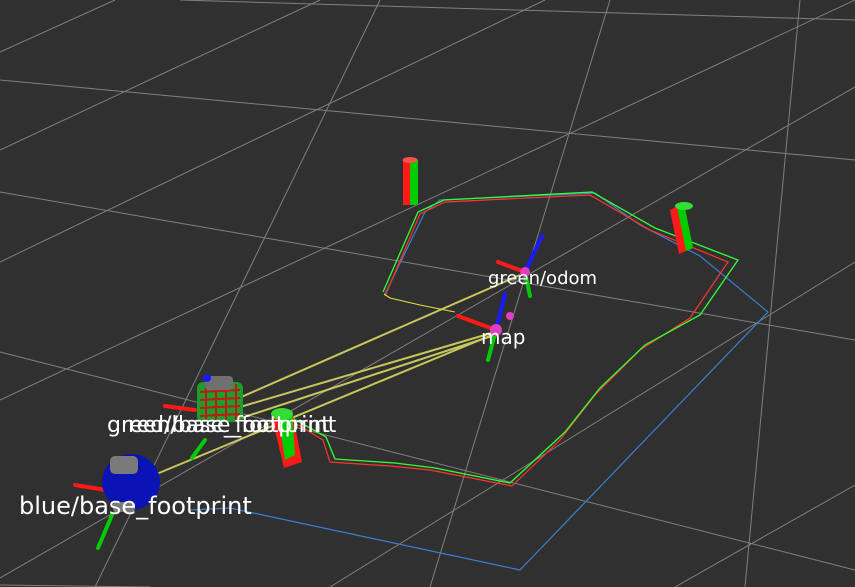  Describe the element at coordinates (503, 337) in the screenshot. I see `frame-label-map: map` at that location.